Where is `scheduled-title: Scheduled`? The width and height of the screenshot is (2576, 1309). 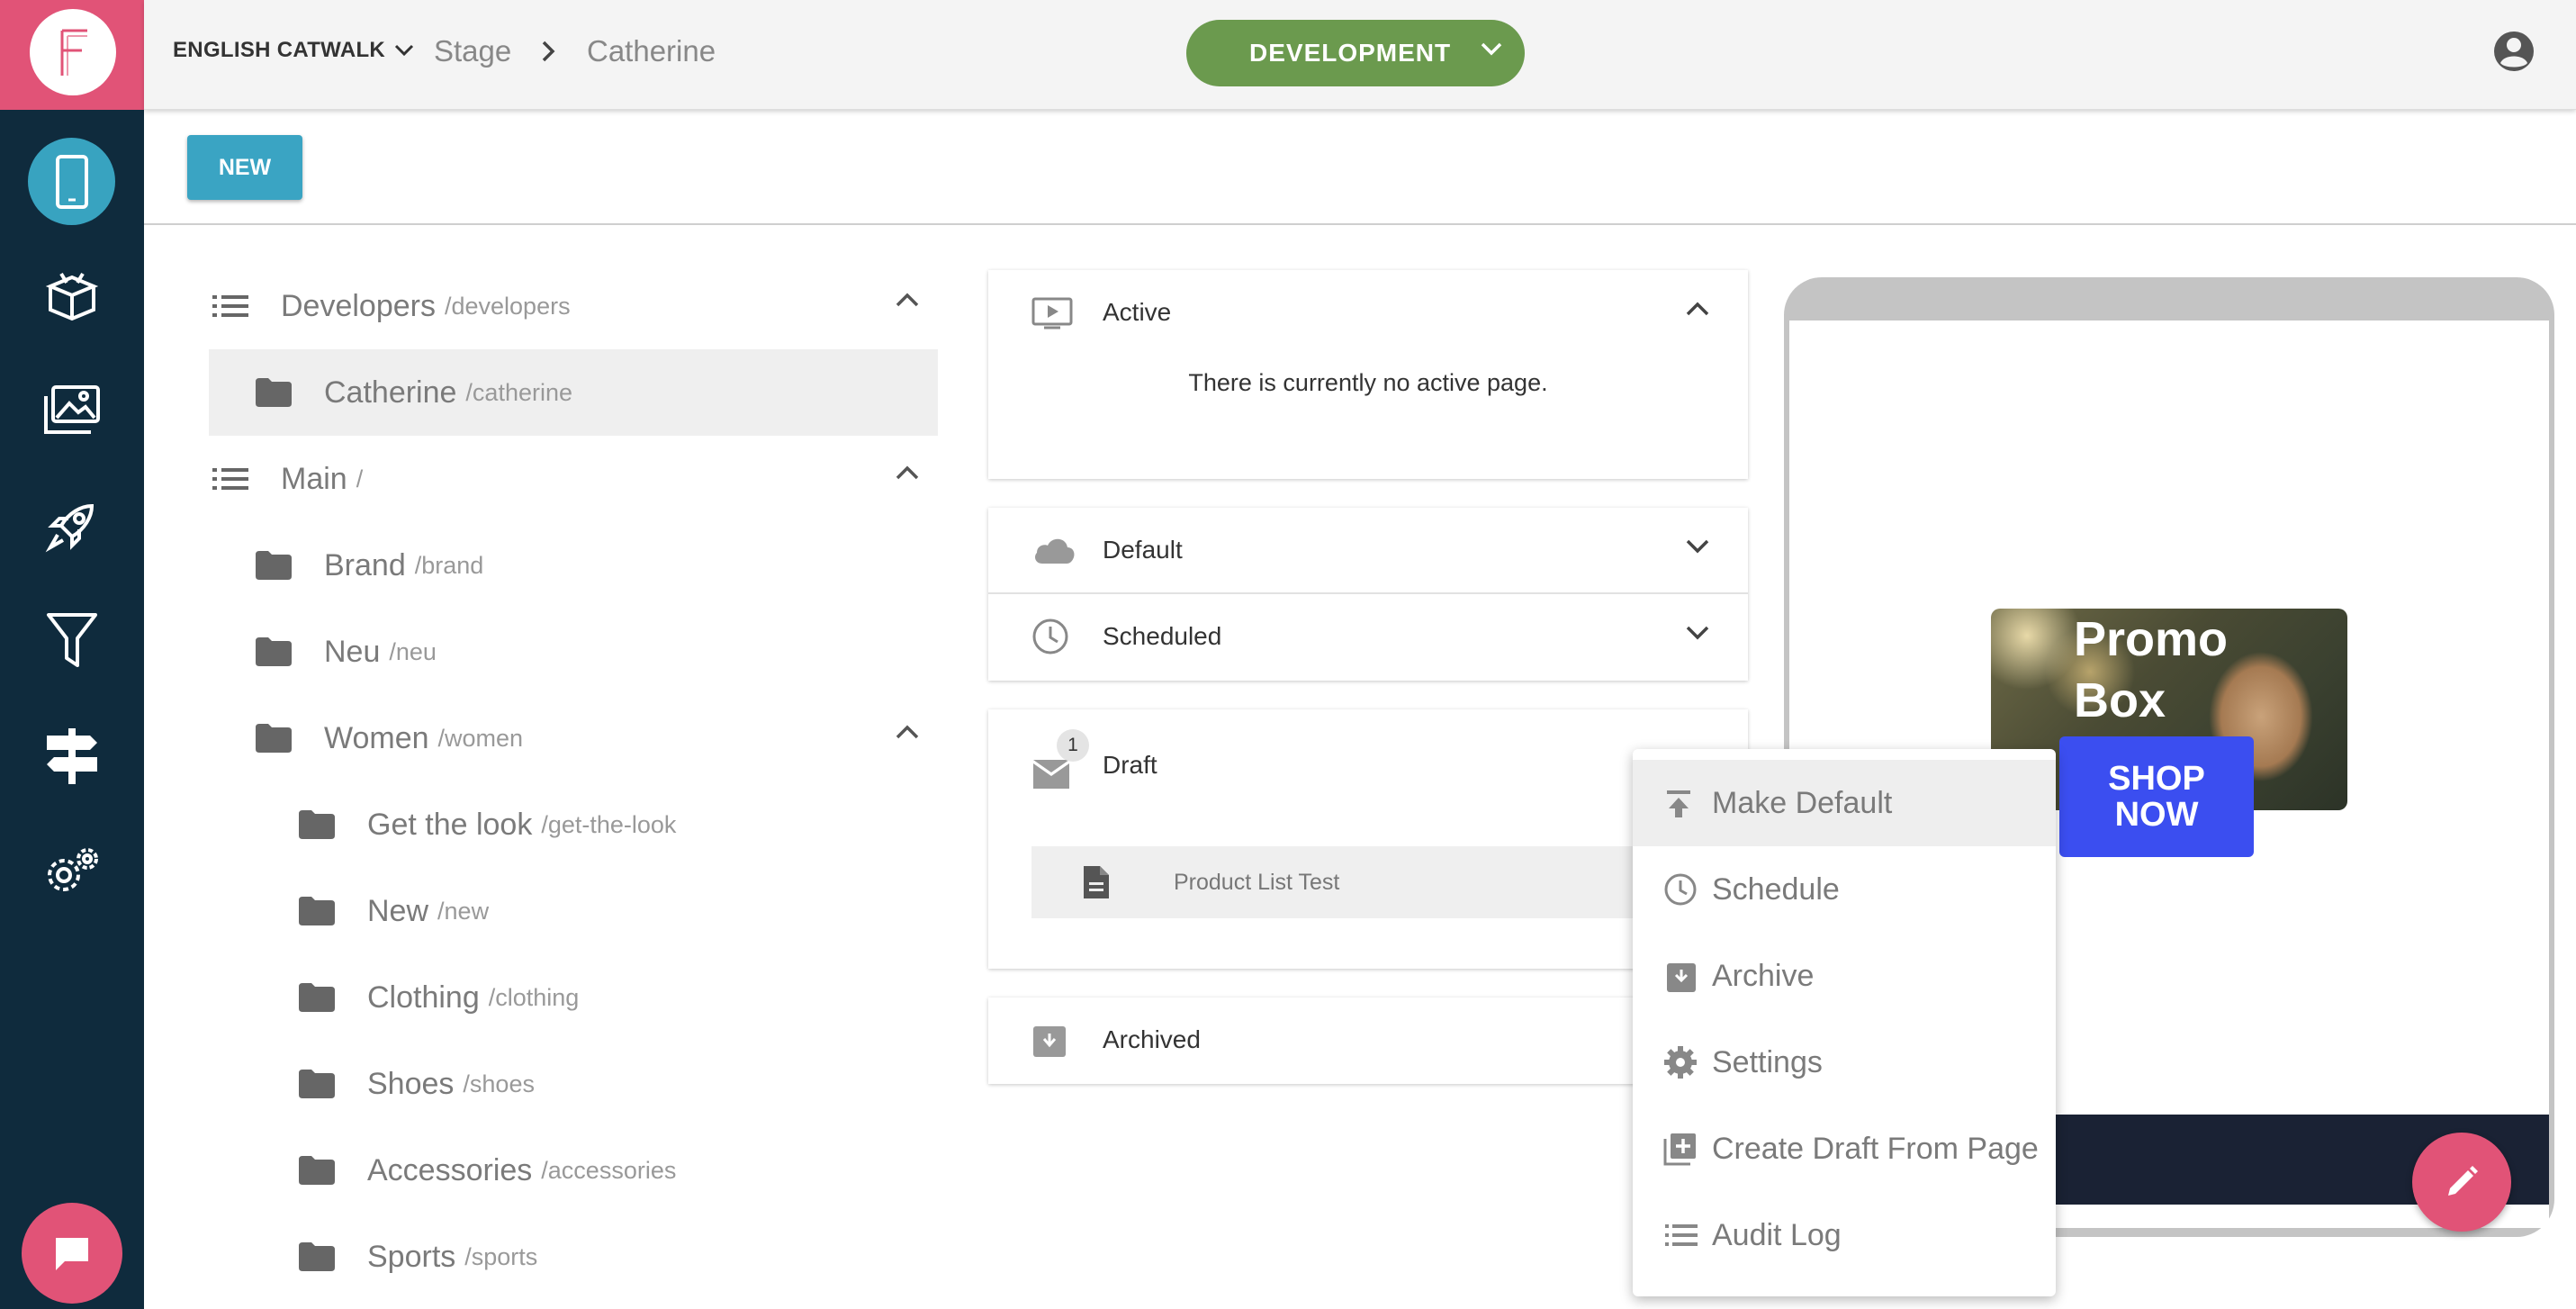
scheduled-title: Scheduled is located at coordinates (1162, 636).